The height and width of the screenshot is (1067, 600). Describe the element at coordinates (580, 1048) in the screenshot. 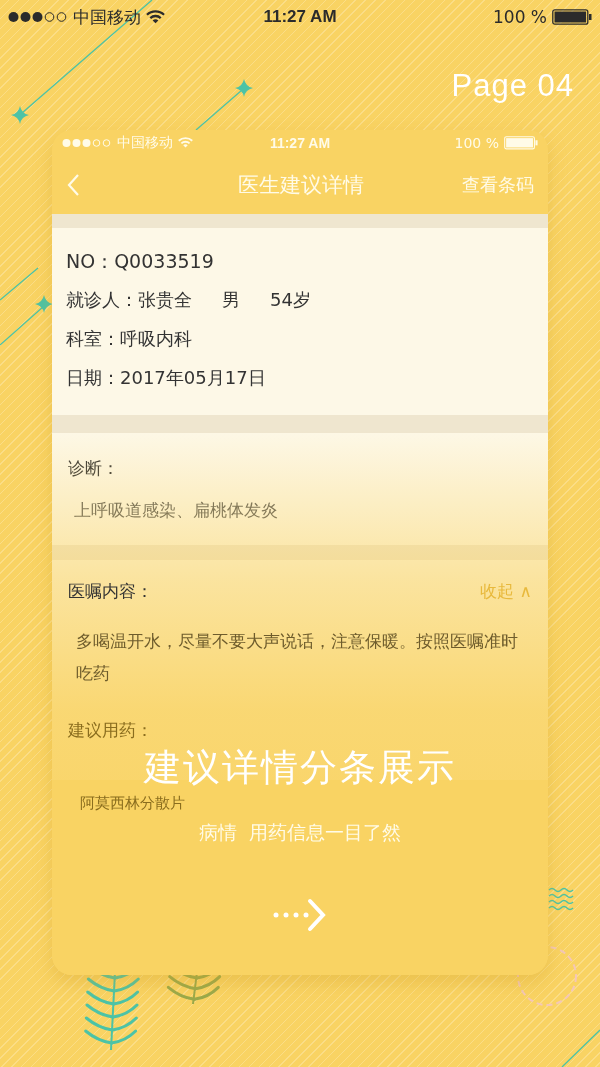

I see `line-drawing` at that location.